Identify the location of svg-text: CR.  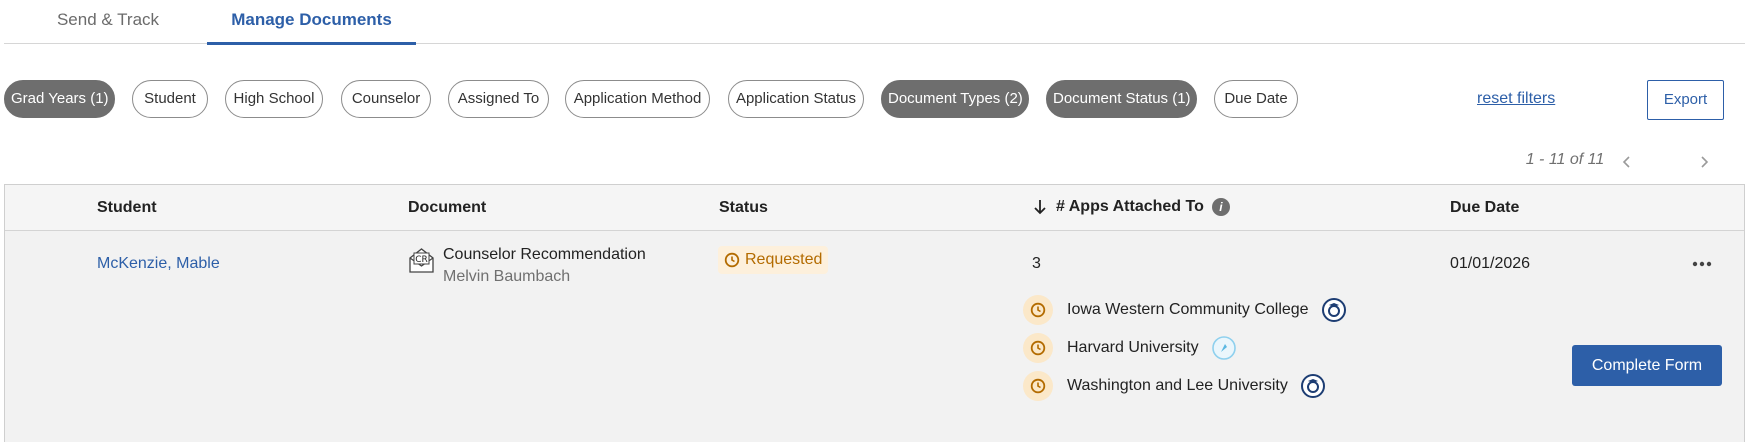
(421, 260).